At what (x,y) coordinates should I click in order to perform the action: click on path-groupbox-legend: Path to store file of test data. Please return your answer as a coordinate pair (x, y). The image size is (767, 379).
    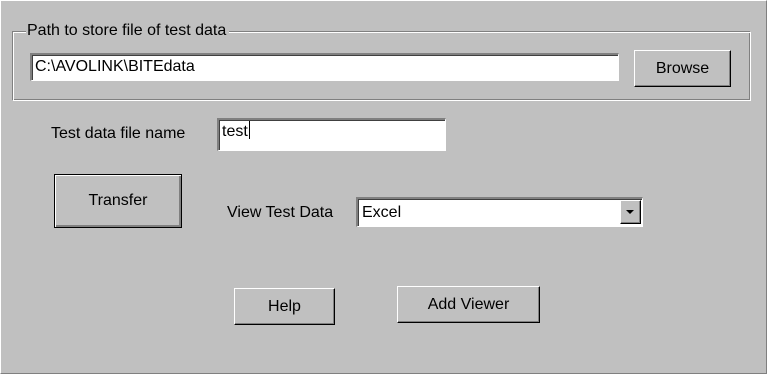
    Looking at the image, I should click on (128, 31).